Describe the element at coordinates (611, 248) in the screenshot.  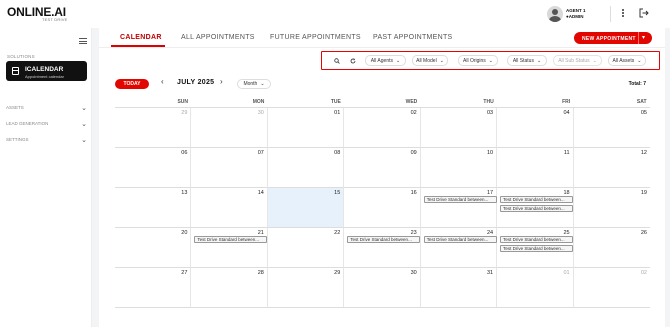
I see `day-cell: 26` at that location.